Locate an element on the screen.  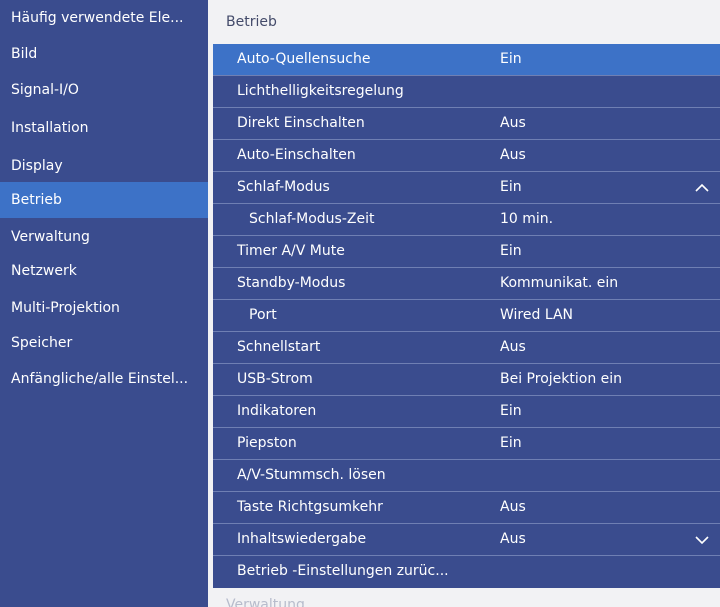
setting-row-schlaf-modus-zeit: Schlaf-Modus-Zeit 10 min. is located at coordinates (466, 220).